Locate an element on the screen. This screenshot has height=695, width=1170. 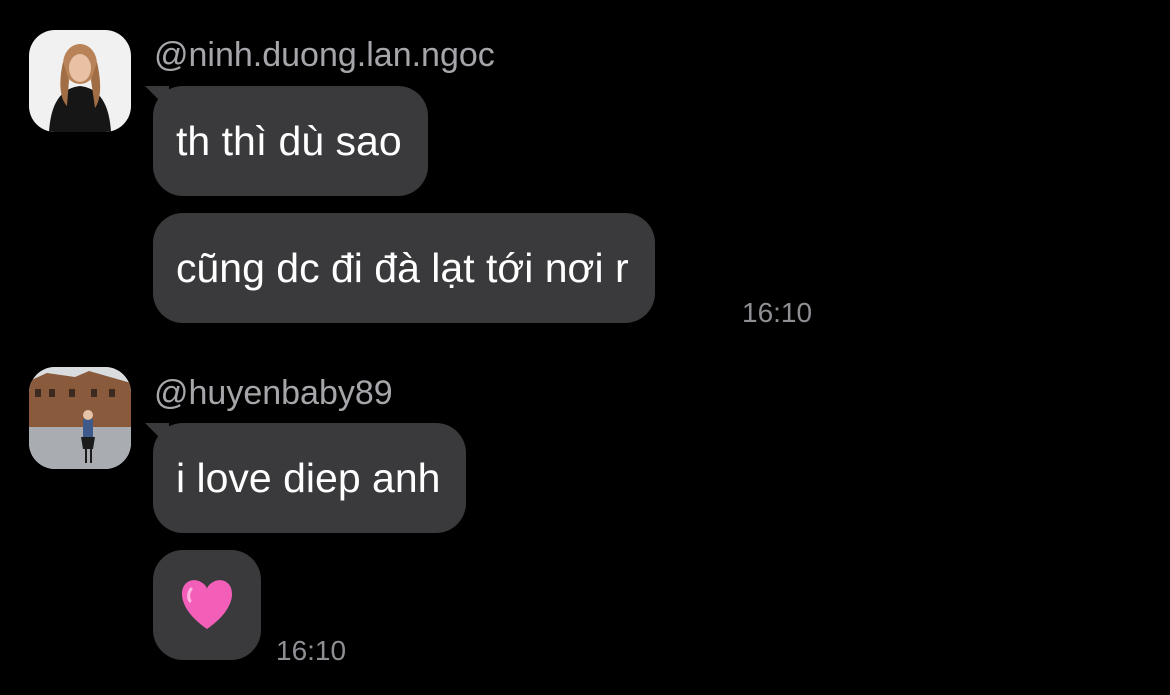
message-bubble is located at coordinates (207, 605).